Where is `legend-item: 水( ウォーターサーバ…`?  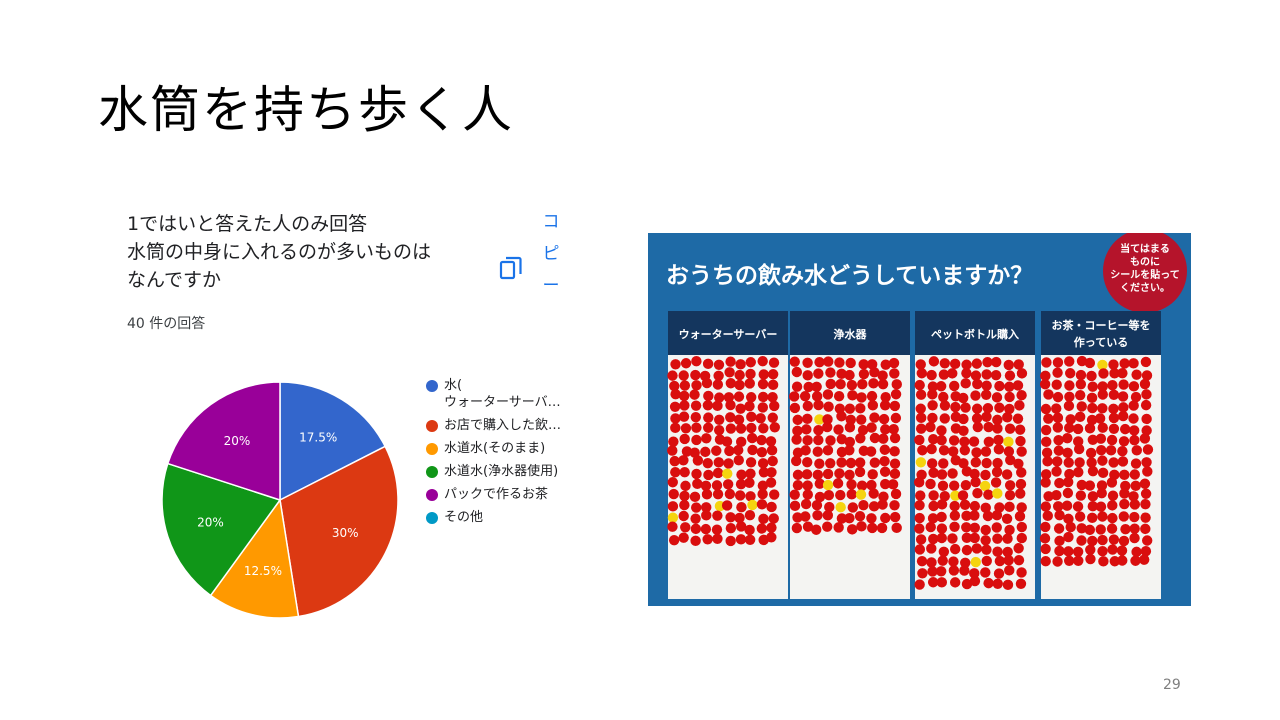
legend-item: 水( ウォーターサーバ… is located at coordinates (493, 394).